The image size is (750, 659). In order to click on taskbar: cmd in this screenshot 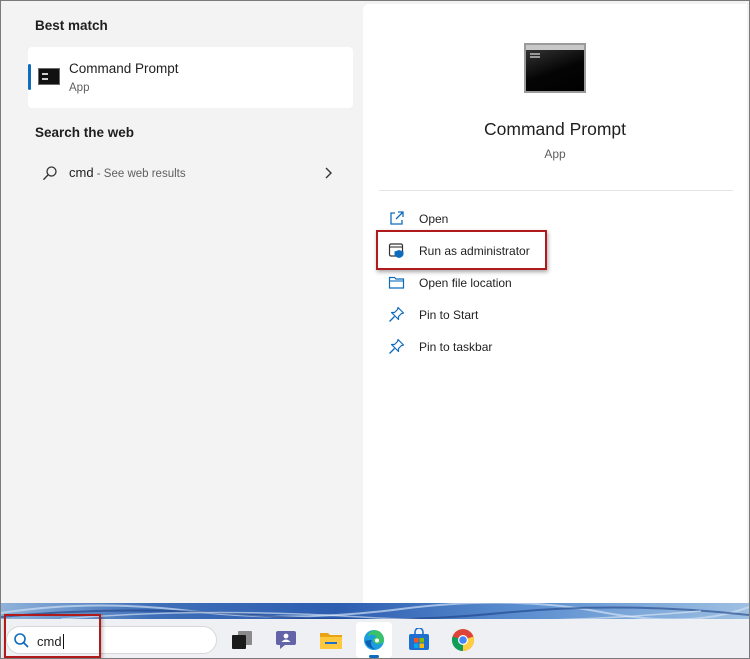, I will do `click(375, 638)`.